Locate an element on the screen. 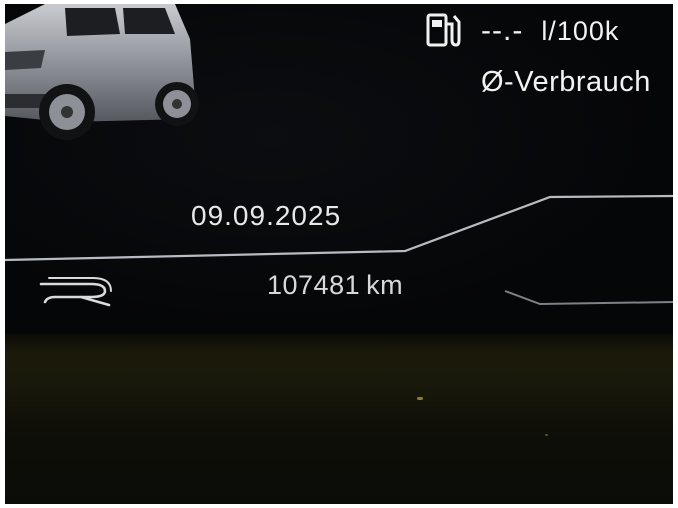  r-logo-icon is located at coordinates (75, 292).